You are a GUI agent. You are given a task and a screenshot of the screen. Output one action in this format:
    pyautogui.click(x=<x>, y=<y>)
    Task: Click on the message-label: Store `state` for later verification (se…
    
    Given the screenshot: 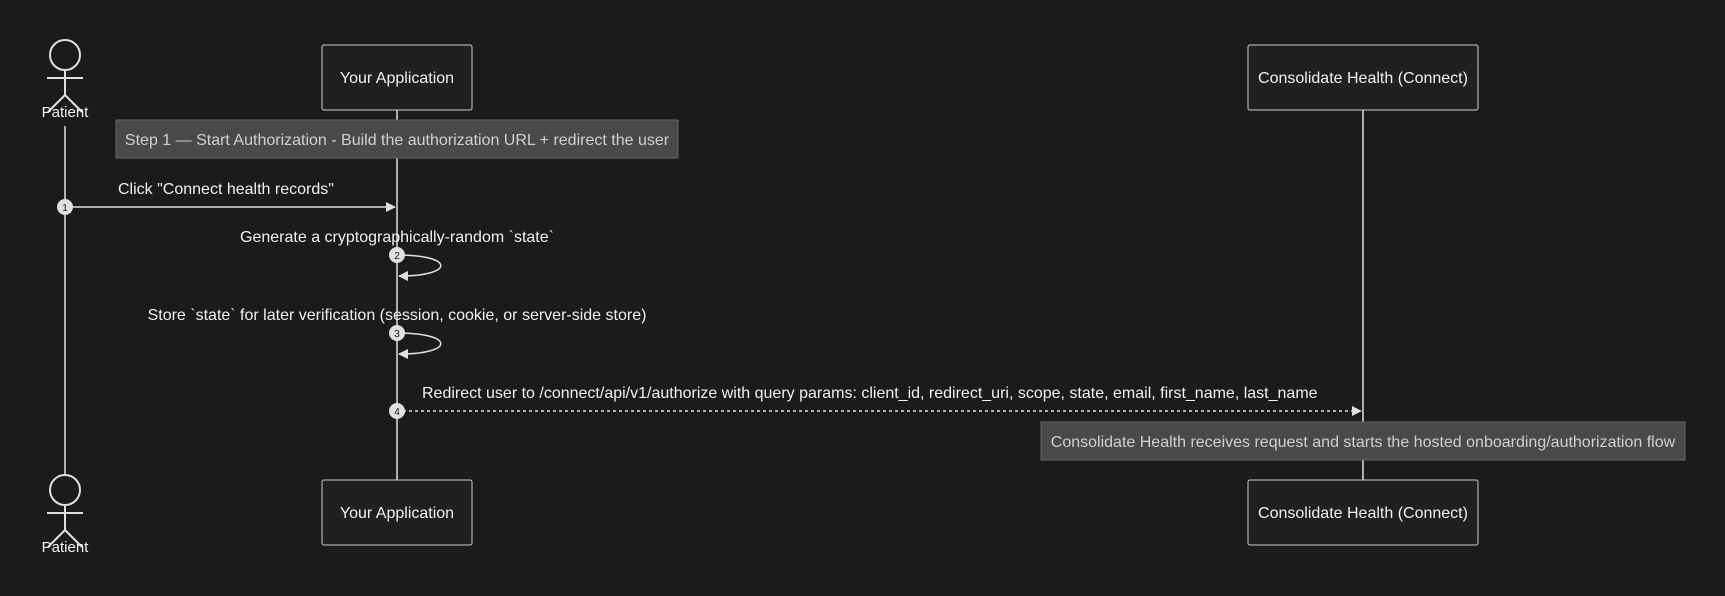 What is the action you would take?
    pyautogui.click(x=397, y=315)
    